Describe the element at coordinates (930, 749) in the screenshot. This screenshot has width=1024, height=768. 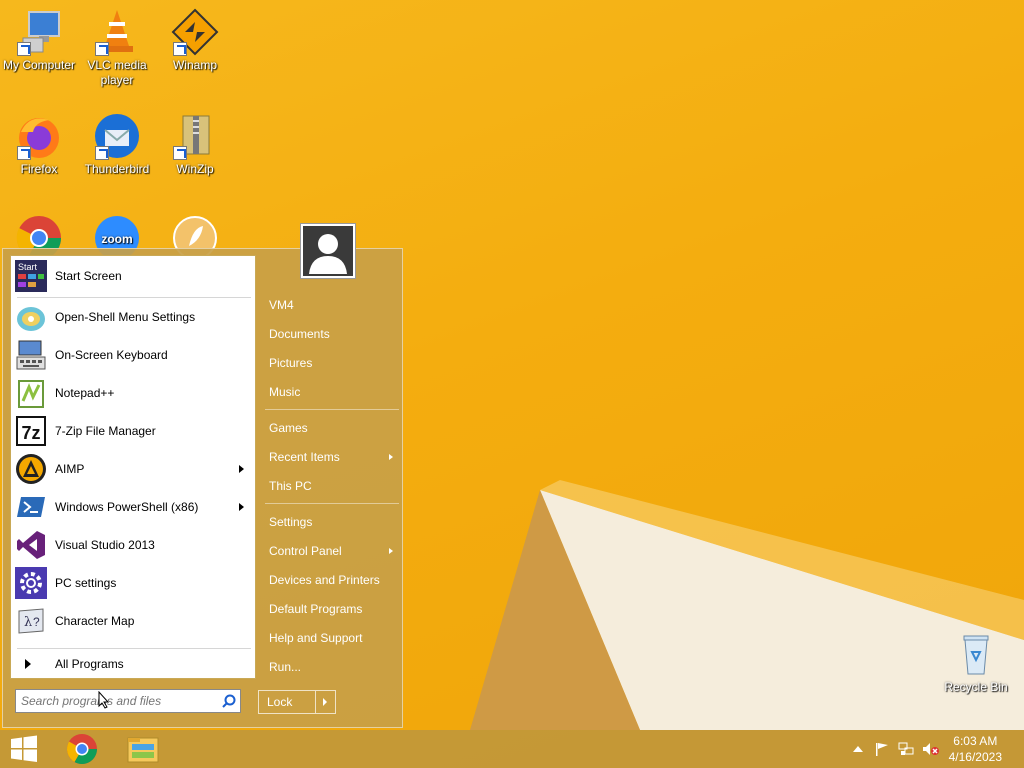
I see `speaker-muted-icon` at that location.